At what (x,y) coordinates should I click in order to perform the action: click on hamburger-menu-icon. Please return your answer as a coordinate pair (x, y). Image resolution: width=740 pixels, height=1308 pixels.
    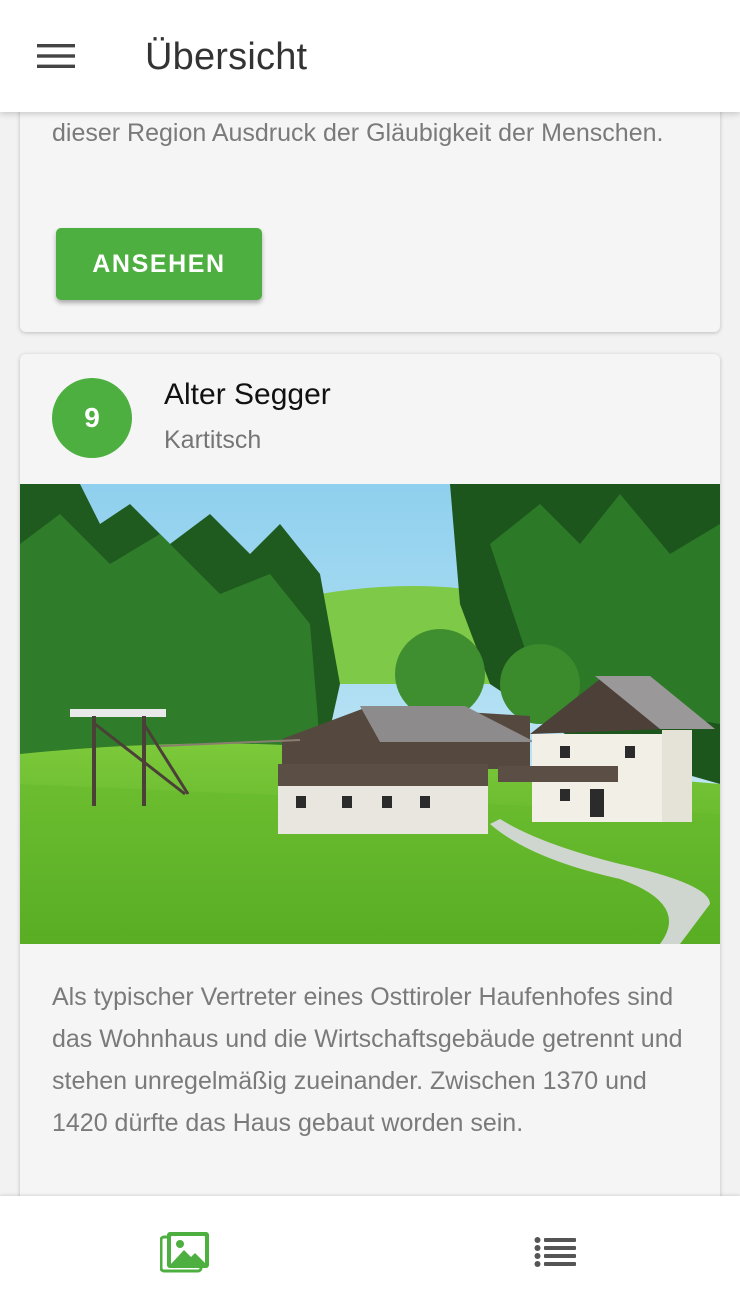
    Looking at the image, I should click on (56, 56).